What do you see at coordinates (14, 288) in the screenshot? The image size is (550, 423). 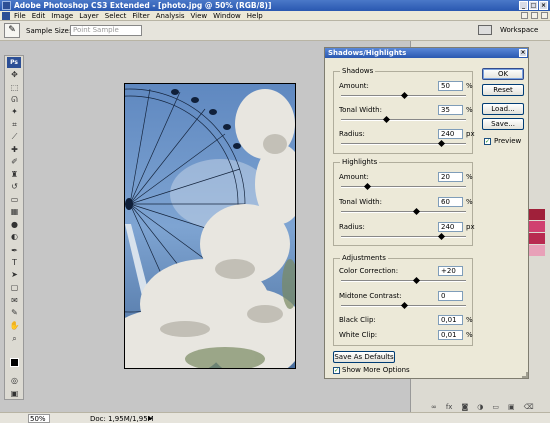 I see `shape-tool-icon: ▢` at bounding box center [14, 288].